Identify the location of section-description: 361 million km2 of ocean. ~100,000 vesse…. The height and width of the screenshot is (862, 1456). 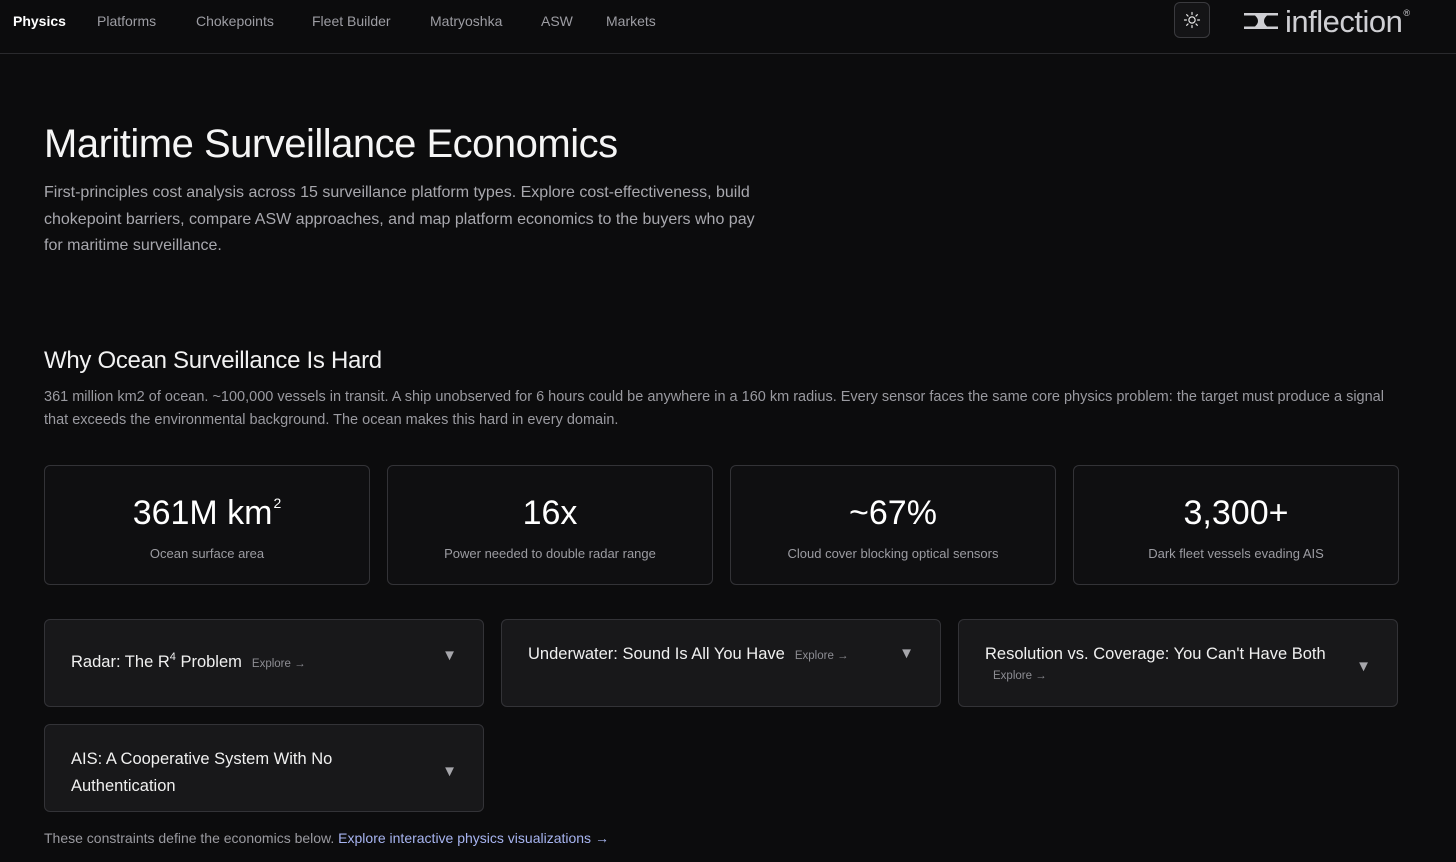
(714, 408).